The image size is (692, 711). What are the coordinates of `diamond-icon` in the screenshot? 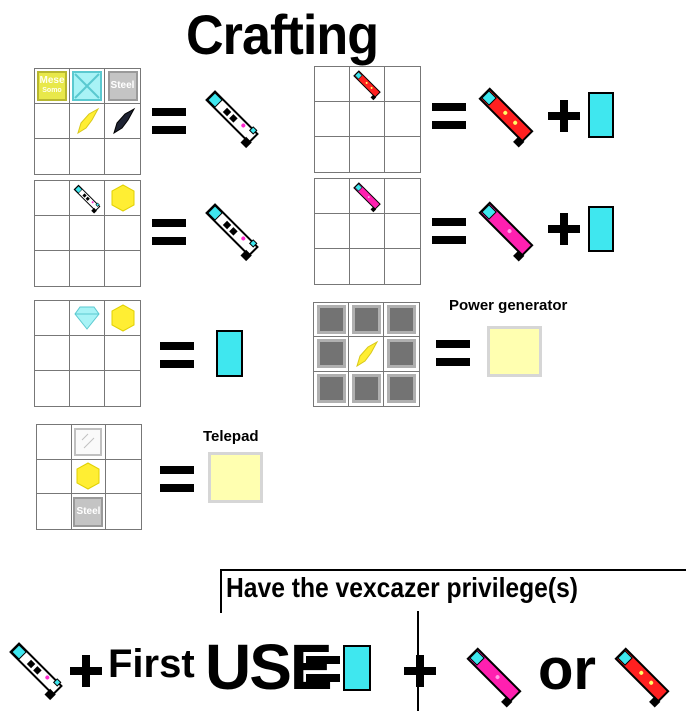 It's located at (87, 318).